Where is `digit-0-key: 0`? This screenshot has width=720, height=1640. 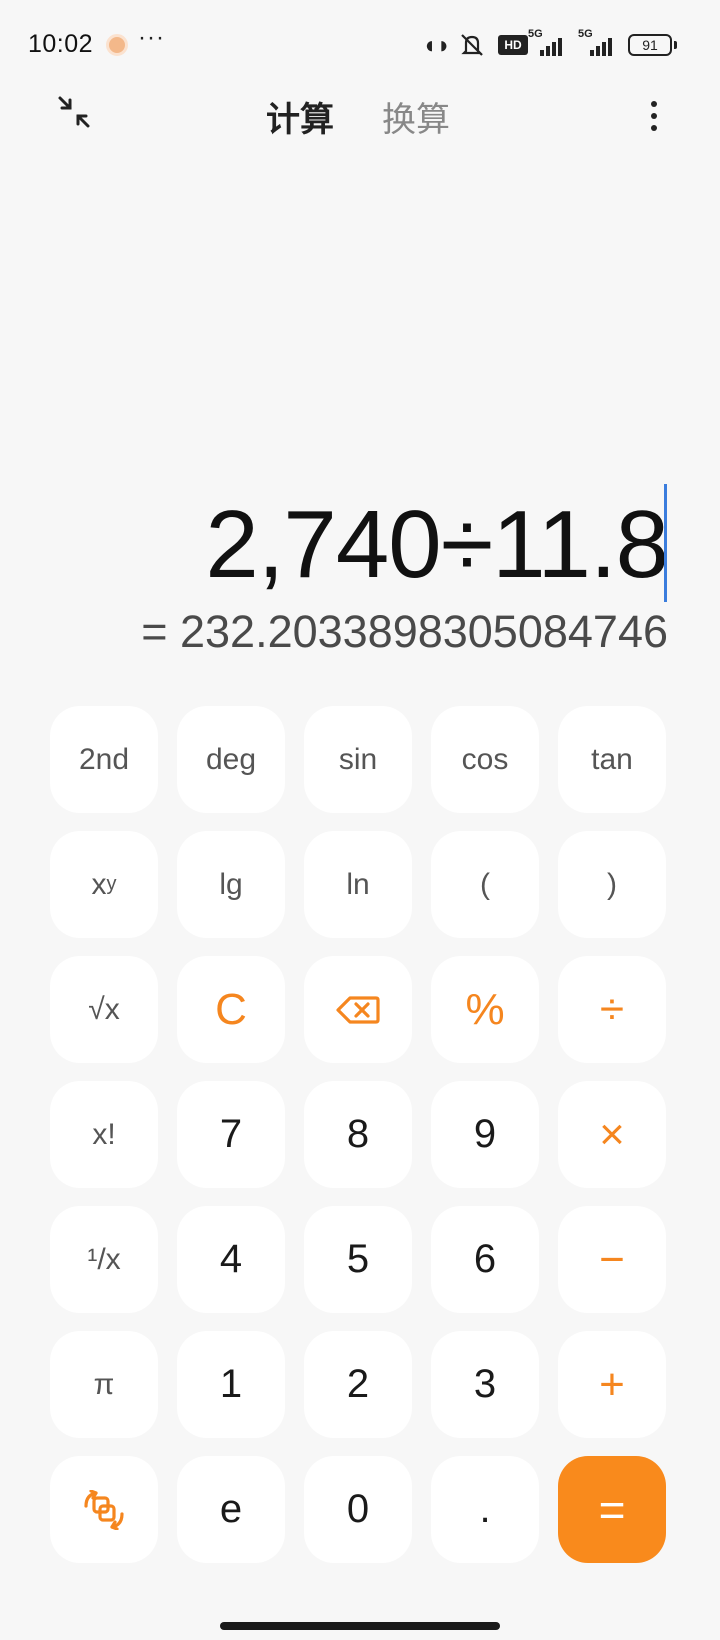
digit-0-key: 0 is located at coordinates (358, 1509).